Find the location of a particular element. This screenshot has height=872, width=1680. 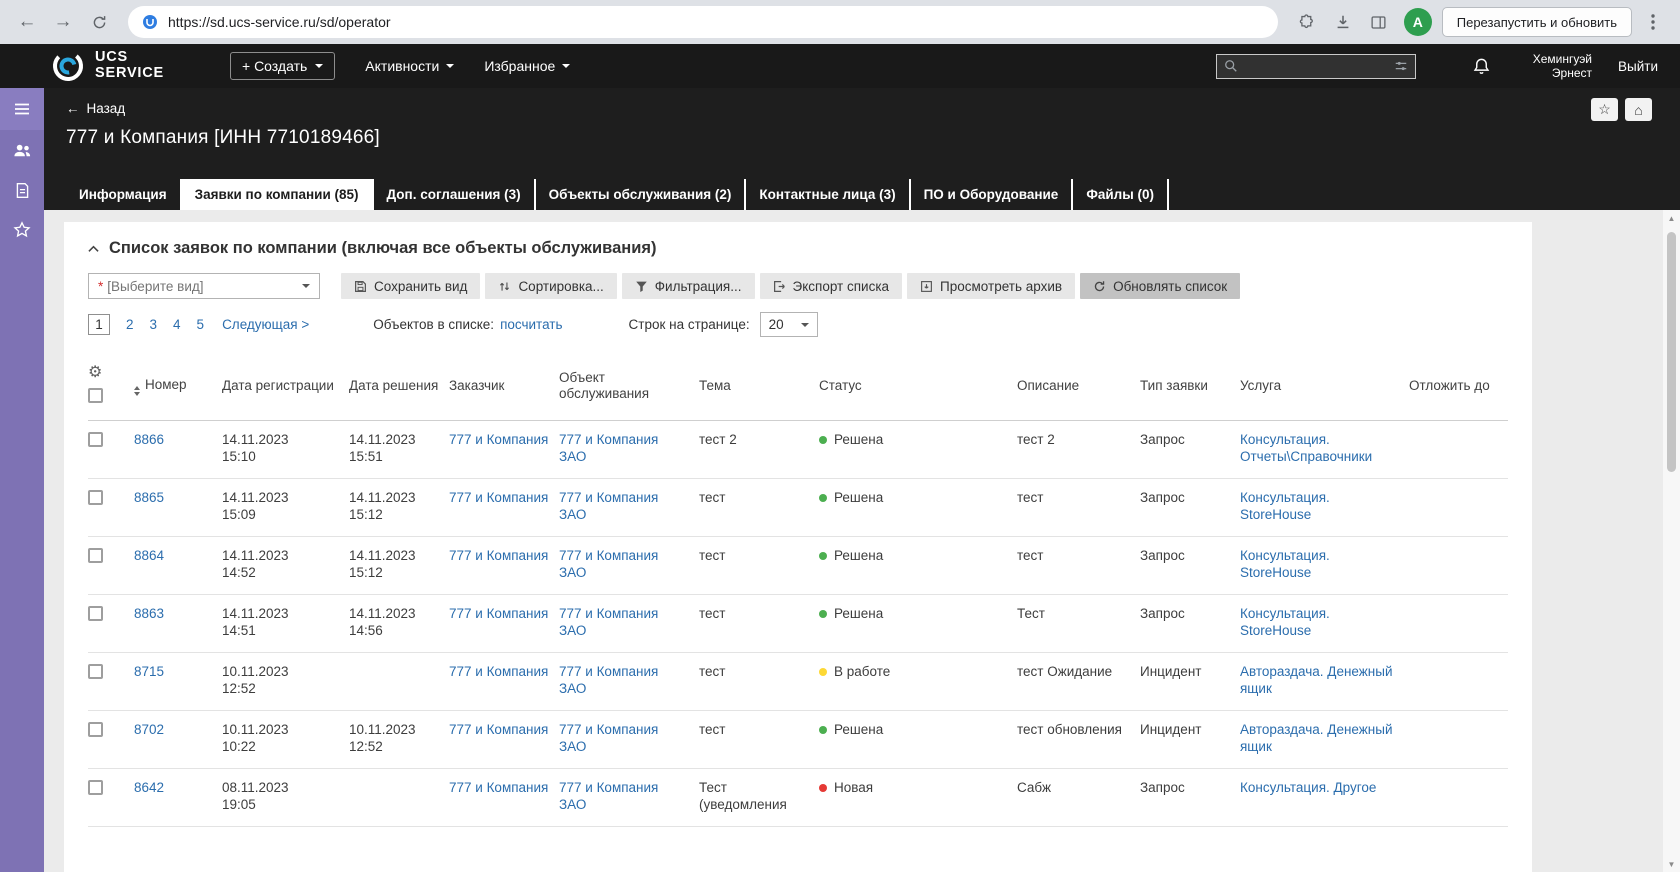

profile-avatar: A is located at coordinates (1417, 22).